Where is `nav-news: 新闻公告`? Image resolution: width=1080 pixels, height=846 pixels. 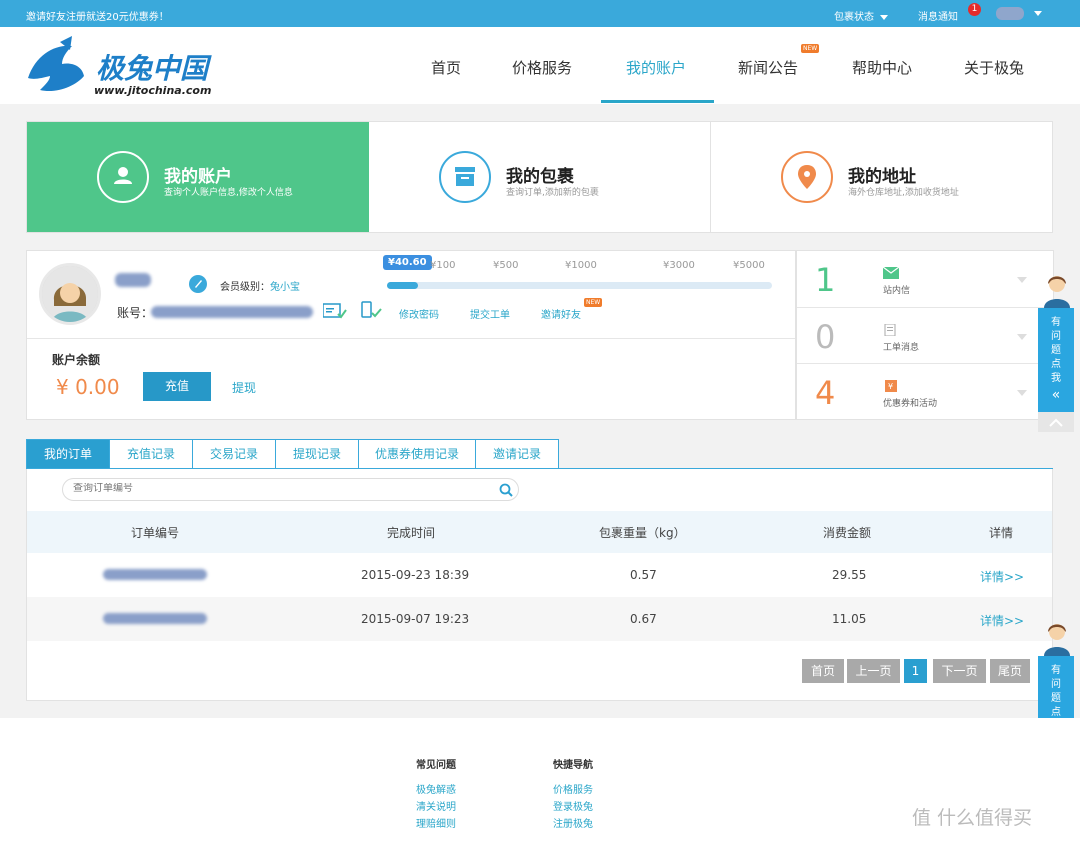
nav-news: 新闻公告 is located at coordinates (768, 67).